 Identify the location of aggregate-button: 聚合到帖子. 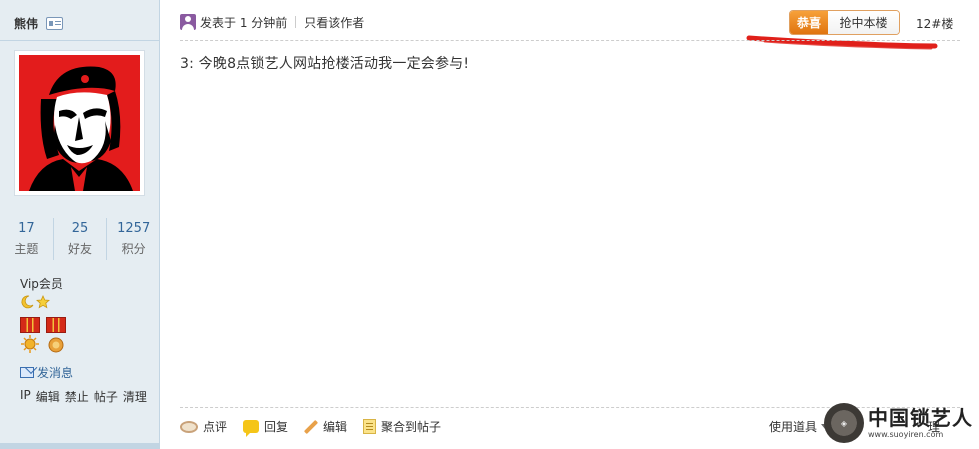
(402, 426).